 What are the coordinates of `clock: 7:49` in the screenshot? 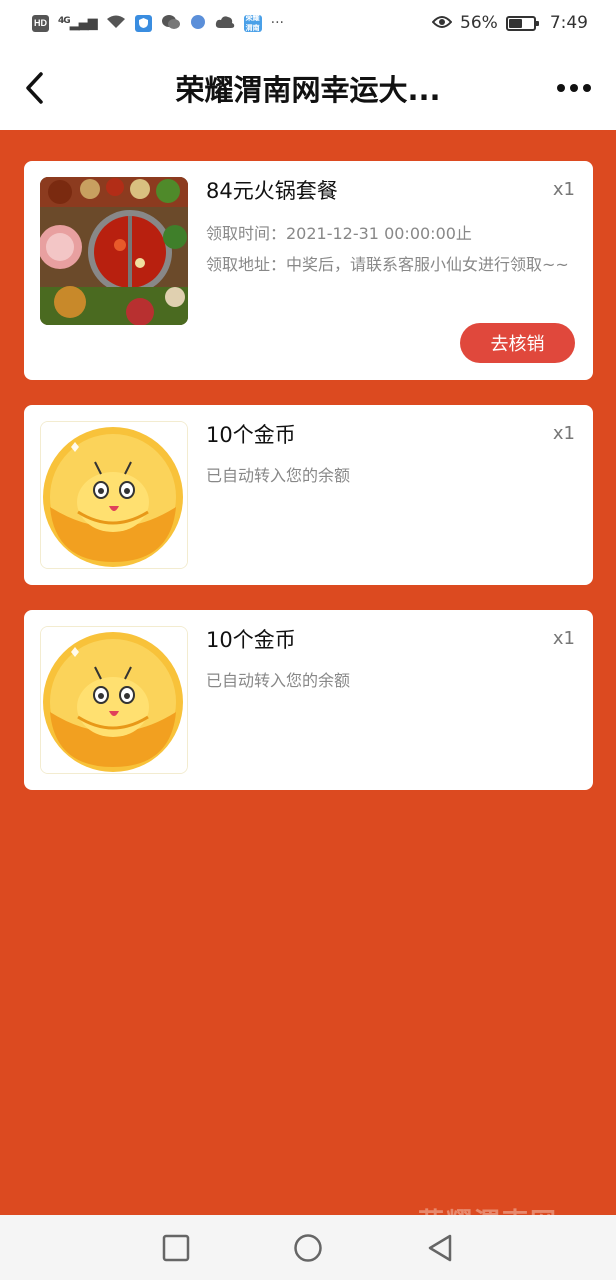 It's located at (568, 23).